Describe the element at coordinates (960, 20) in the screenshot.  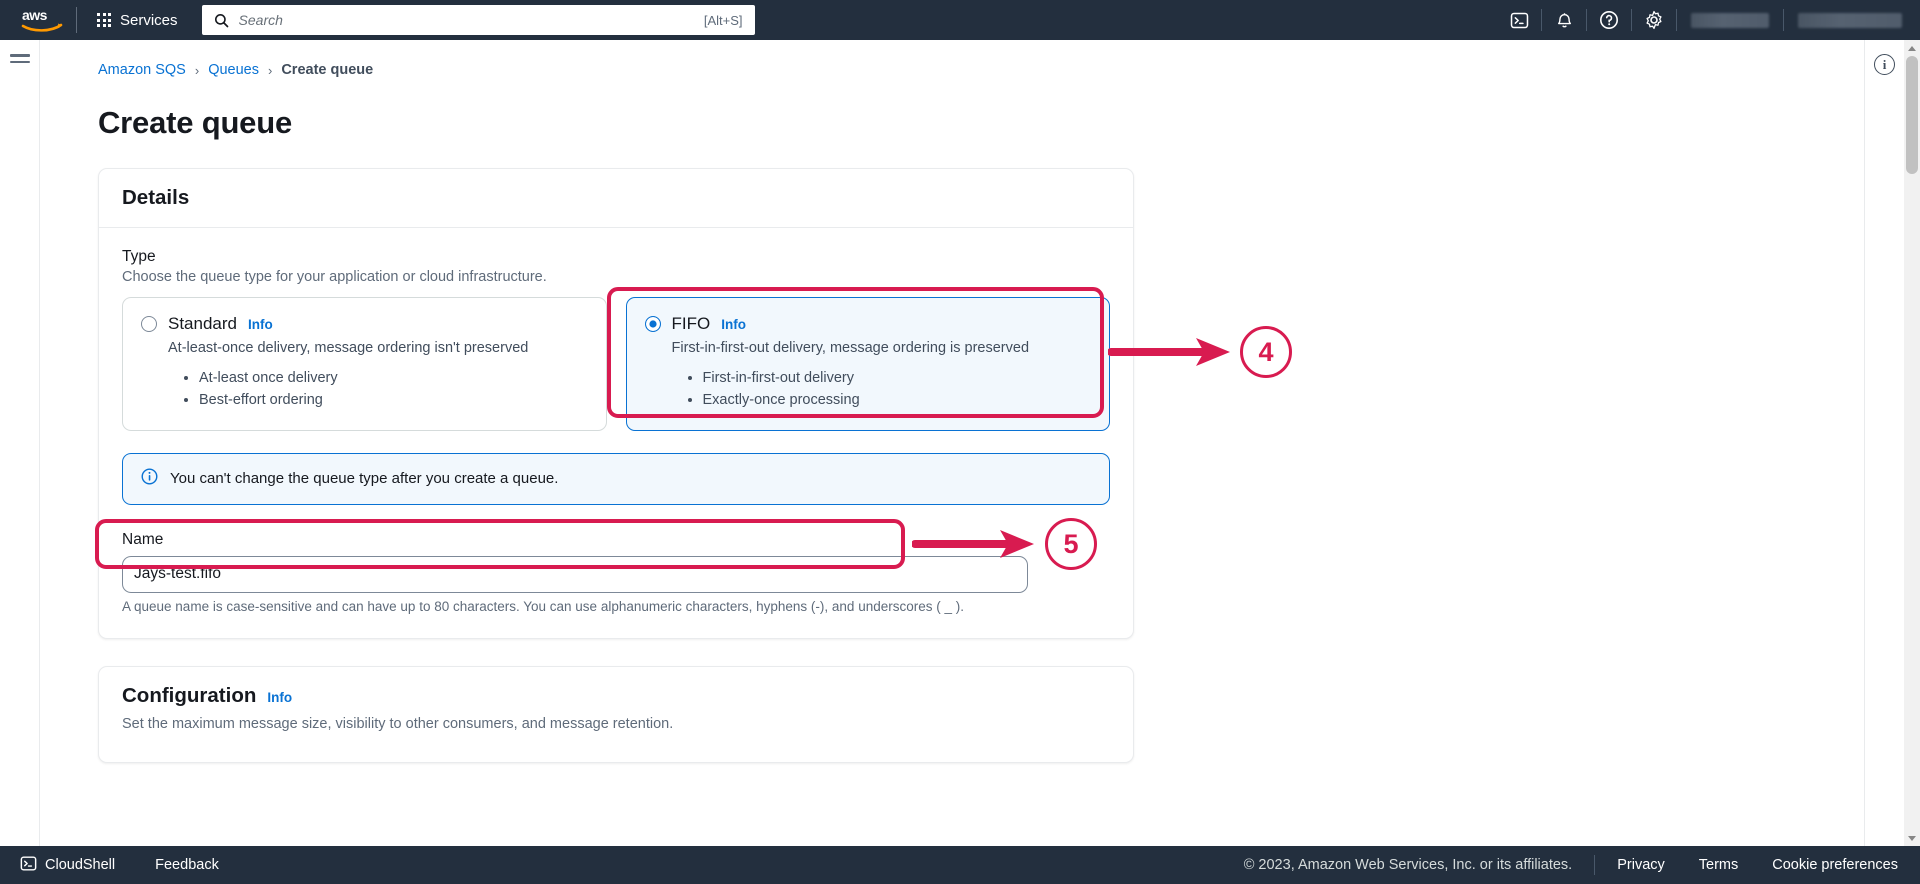
I see `top-navigation-bar: aws Services [Alt+S]` at that location.